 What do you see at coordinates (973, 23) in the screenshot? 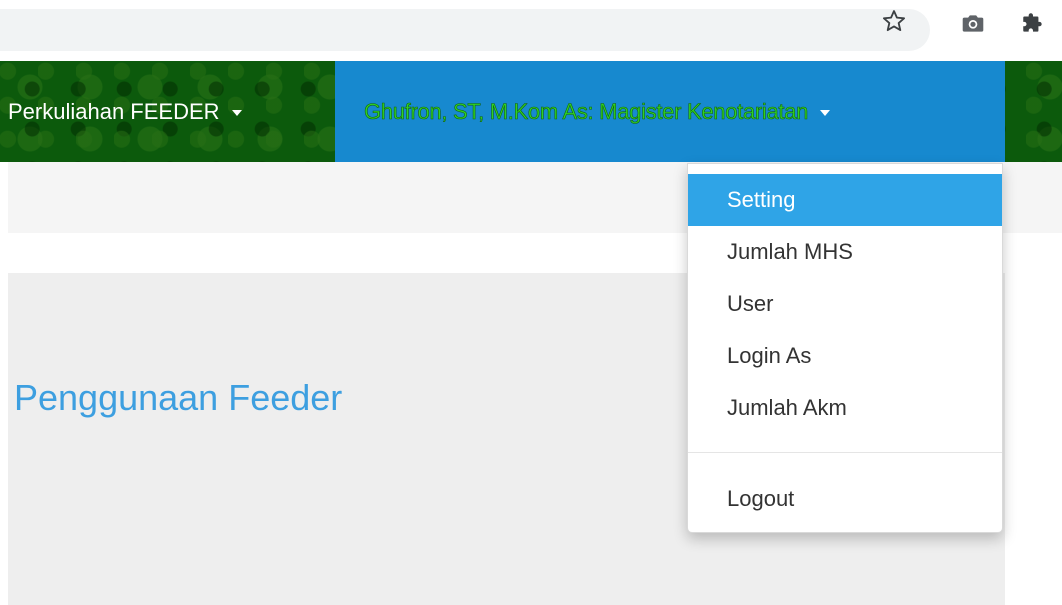
I see `camera-icon` at bounding box center [973, 23].